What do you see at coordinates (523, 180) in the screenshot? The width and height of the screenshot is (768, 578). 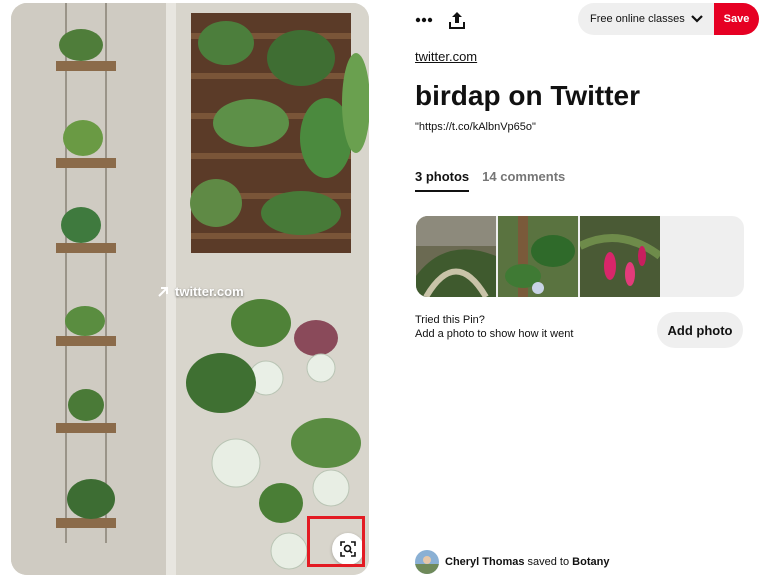 I see `tab-comments: 14 comments` at bounding box center [523, 180].